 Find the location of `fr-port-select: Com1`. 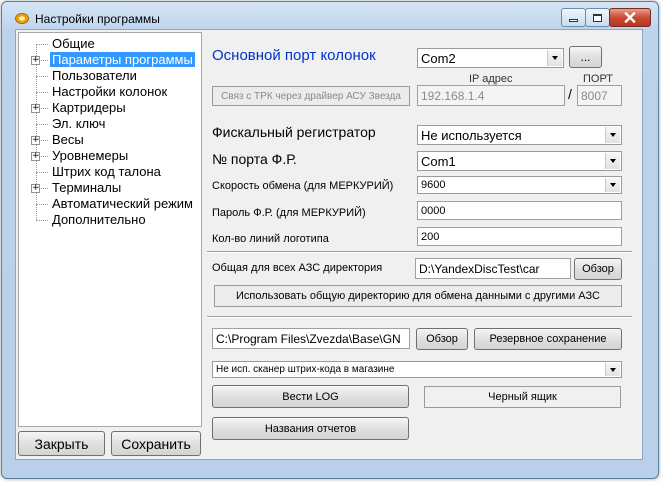

fr-port-select: Com1 is located at coordinates (519, 161).